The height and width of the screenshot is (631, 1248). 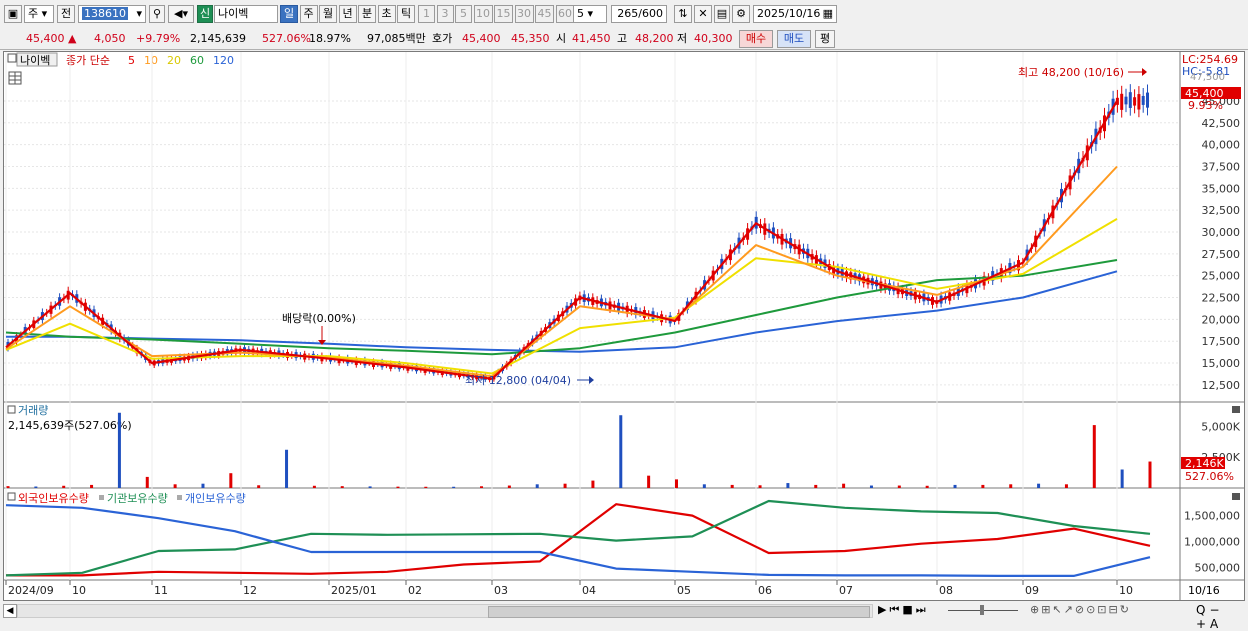 I want to click on market-select: 주 ▾, so click(x=39, y=14).